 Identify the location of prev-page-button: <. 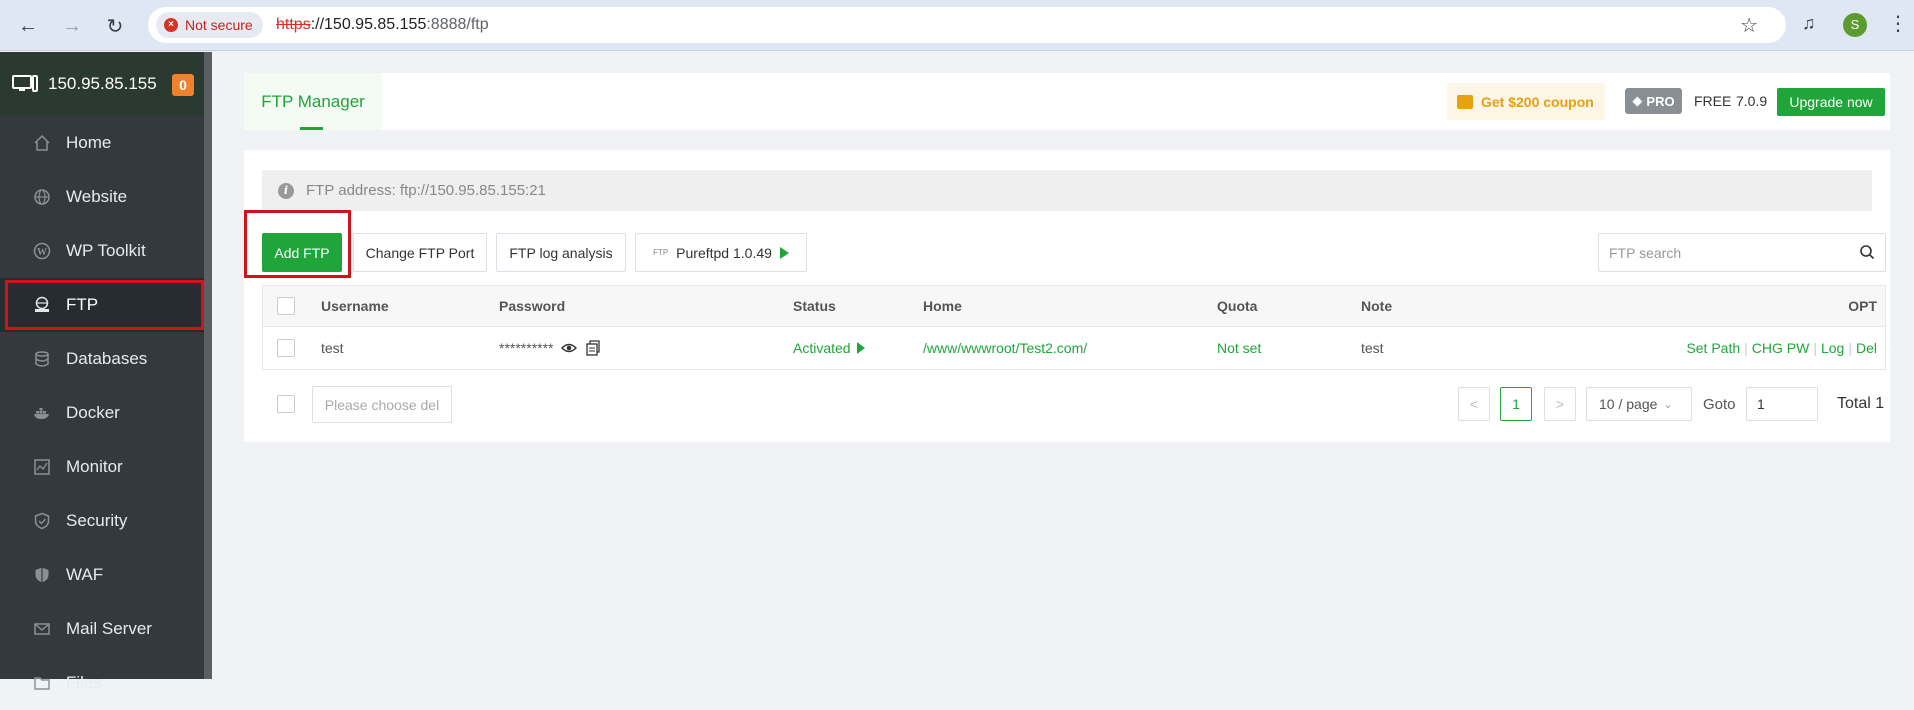
(1474, 404).